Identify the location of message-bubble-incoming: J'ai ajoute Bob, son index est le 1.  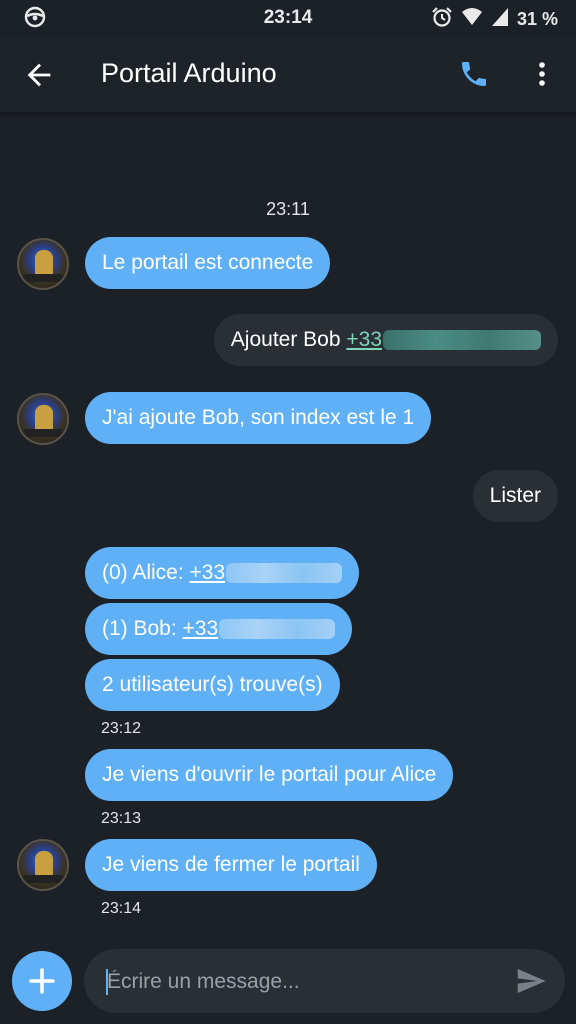
(258, 418).